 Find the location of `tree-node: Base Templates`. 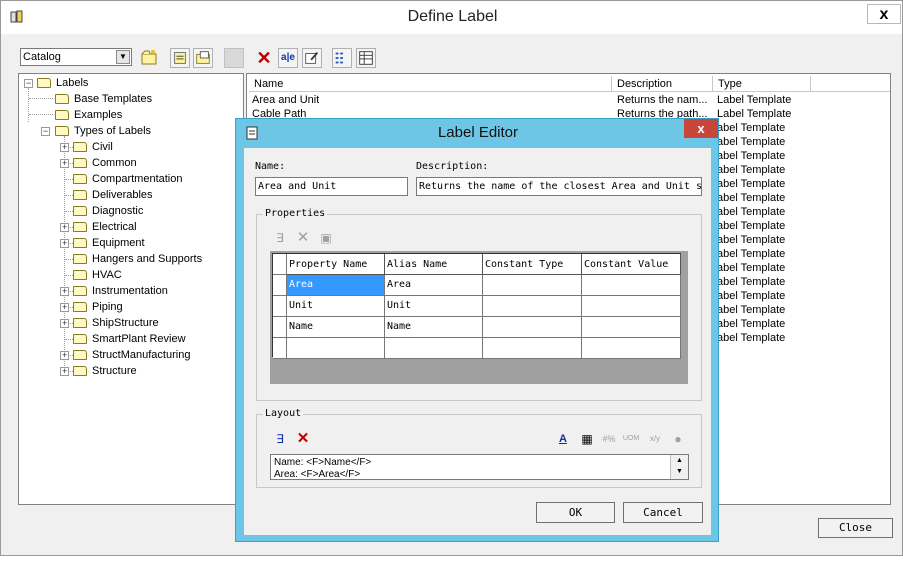

tree-node: Base Templates is located at coordinates (103, 99).